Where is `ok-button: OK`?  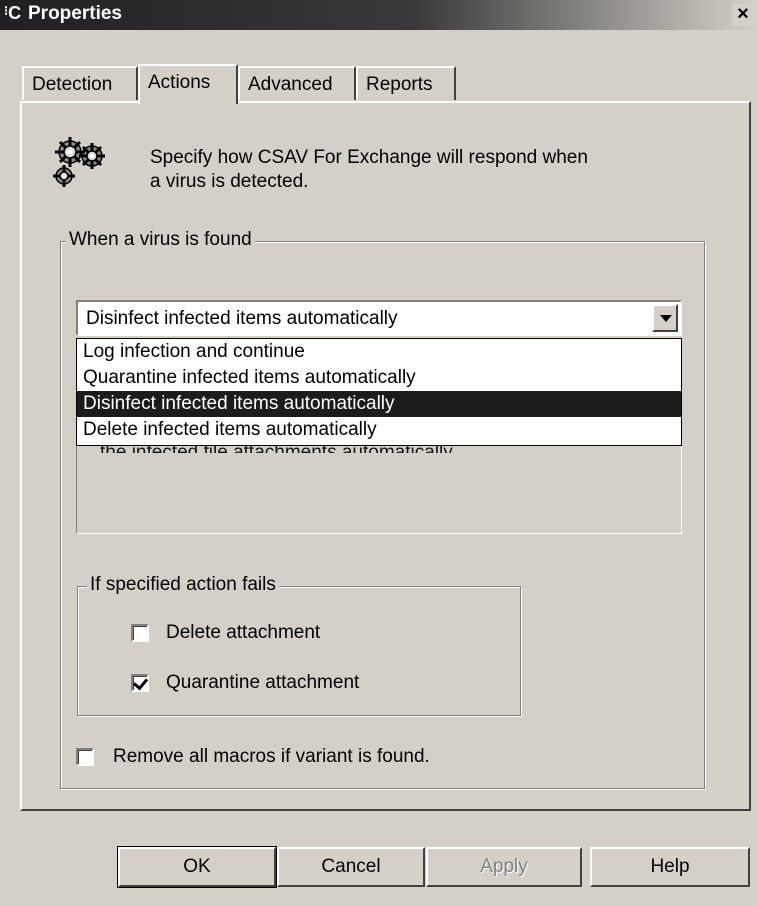
ok-button: OK is located at coordinates (197, 867).